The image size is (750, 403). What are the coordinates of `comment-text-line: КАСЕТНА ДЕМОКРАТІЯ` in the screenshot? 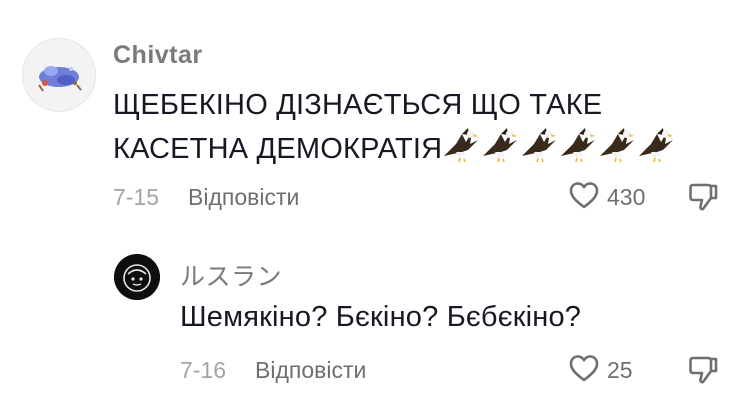 It's located at (413, 151).